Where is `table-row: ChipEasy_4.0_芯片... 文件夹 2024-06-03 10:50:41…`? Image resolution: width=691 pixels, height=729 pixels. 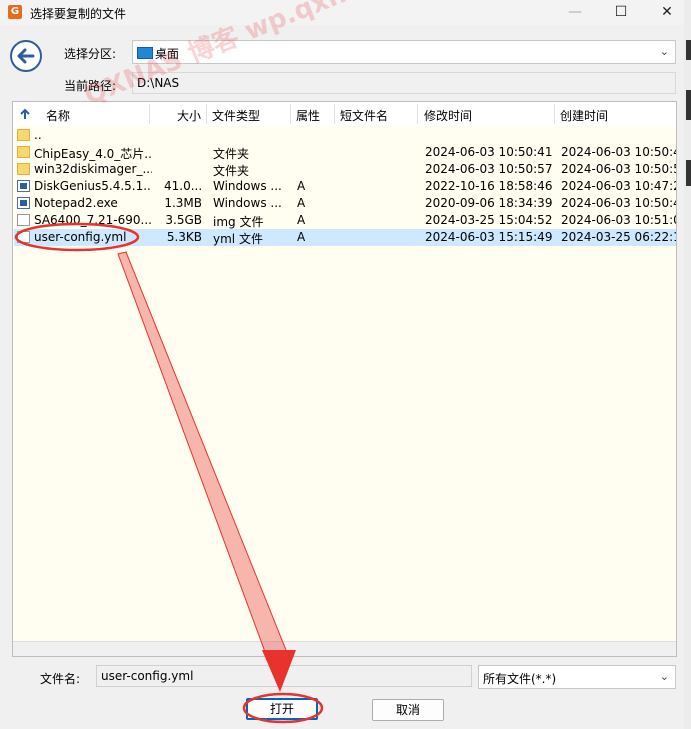 table-row: ChipEasy_4.0_芯片... 文件夹 2024-06-03 10:50:41… is located at coordinates (345, 152).